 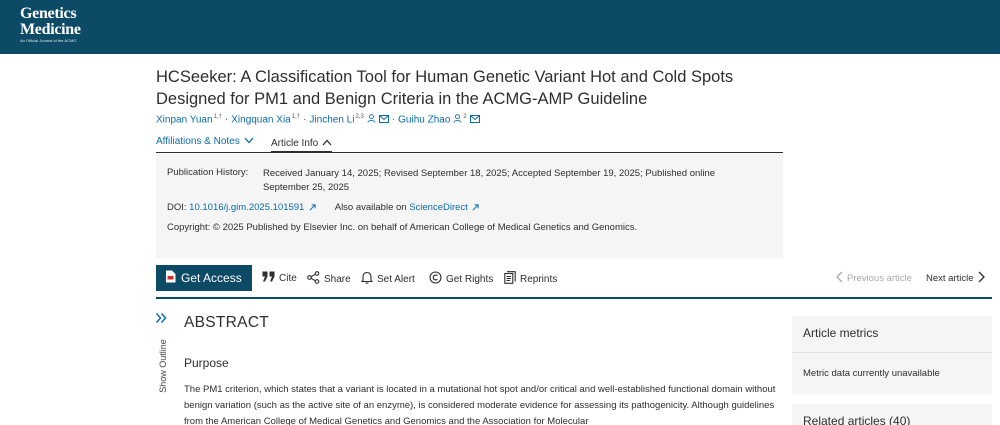 I want to click on author-link: Jinchen Li, so click(x=331, y=119).